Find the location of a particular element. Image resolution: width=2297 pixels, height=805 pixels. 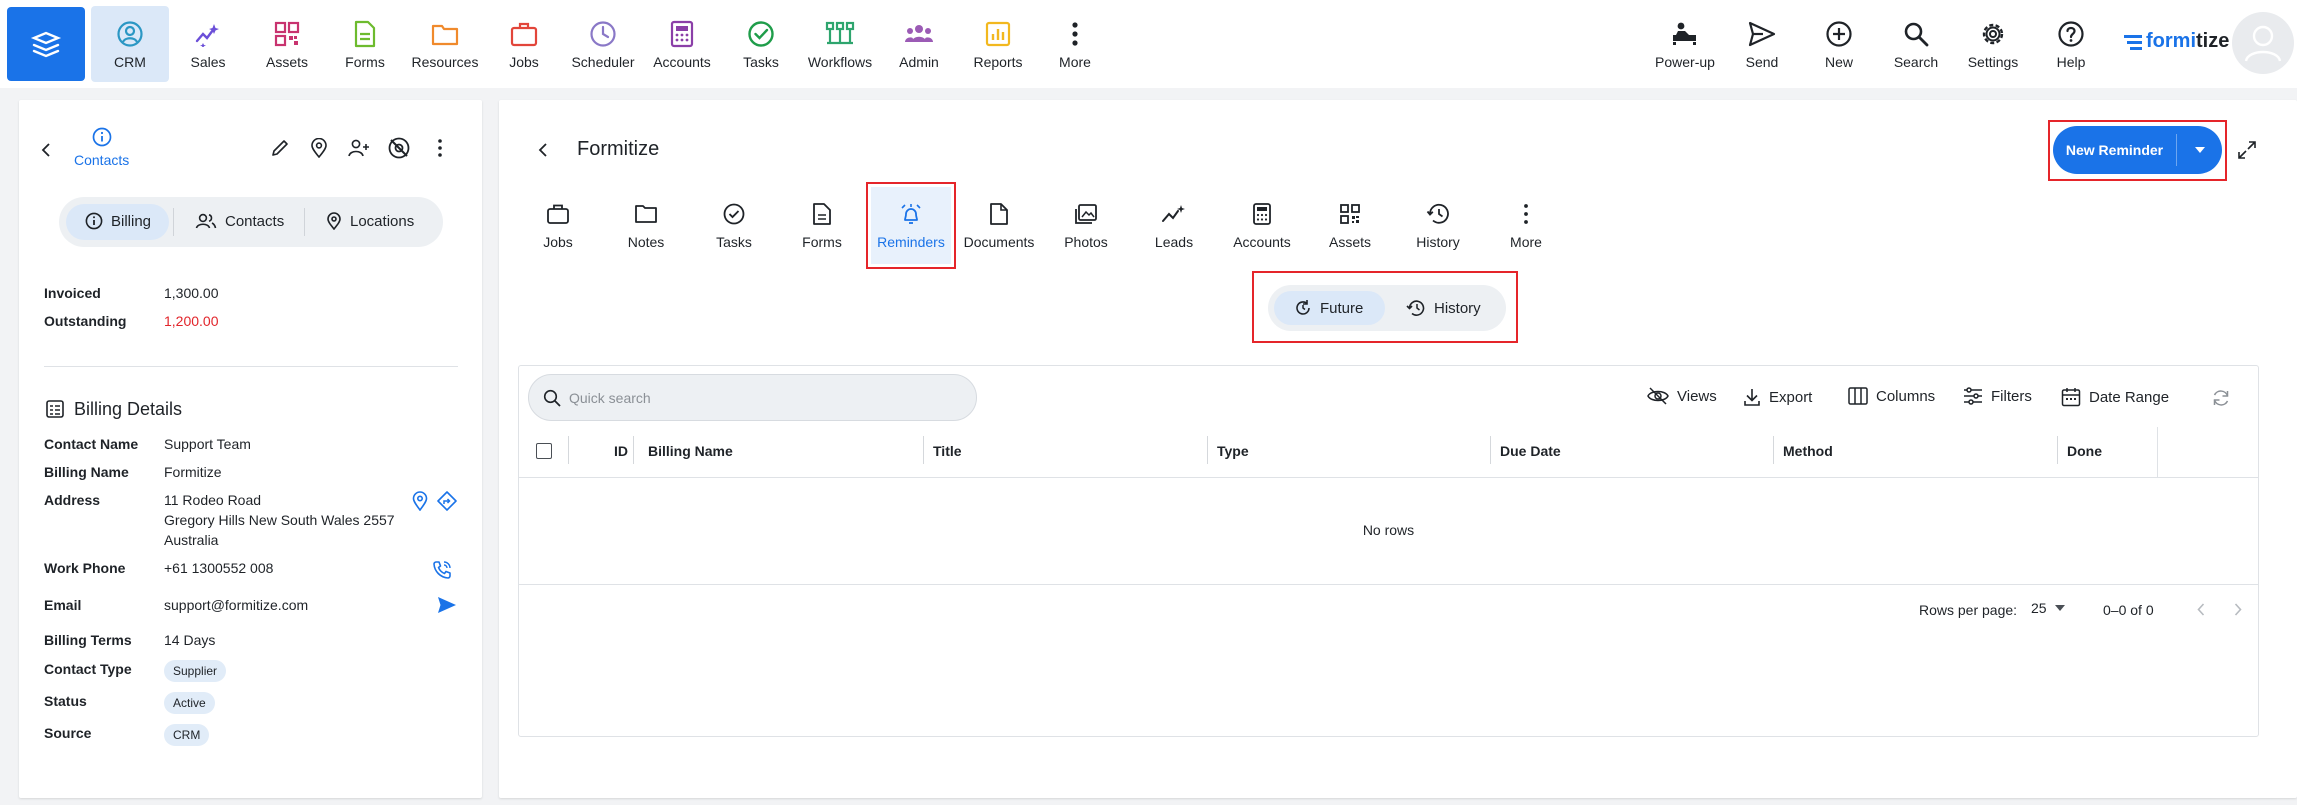

divider is located at coordinates (251, 366).